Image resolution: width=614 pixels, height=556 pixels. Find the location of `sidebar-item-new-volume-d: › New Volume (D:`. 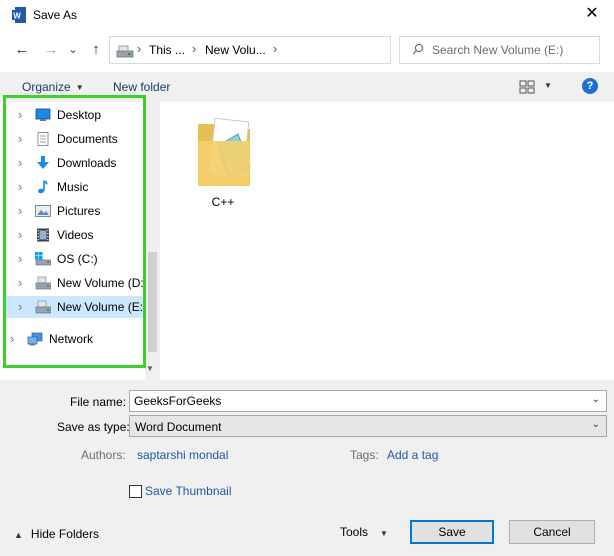

sidebar-item-new-volume-d: › New Volume (D: is located at coordinates (76, 283).